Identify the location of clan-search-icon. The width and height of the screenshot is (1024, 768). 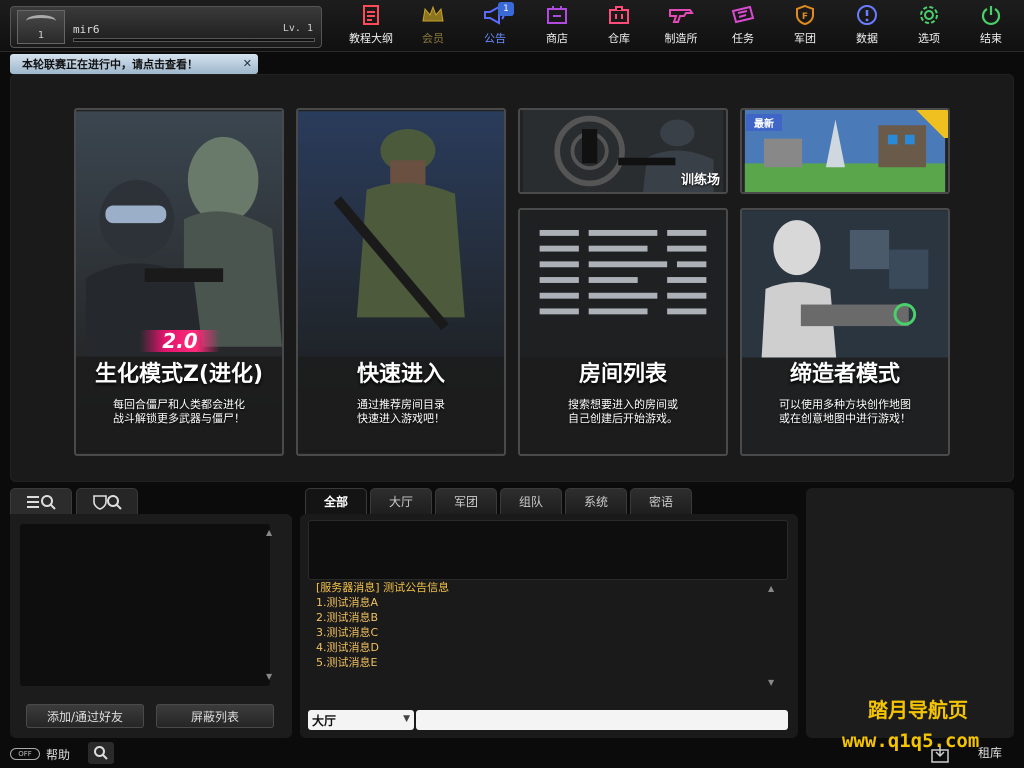
(107, 502).